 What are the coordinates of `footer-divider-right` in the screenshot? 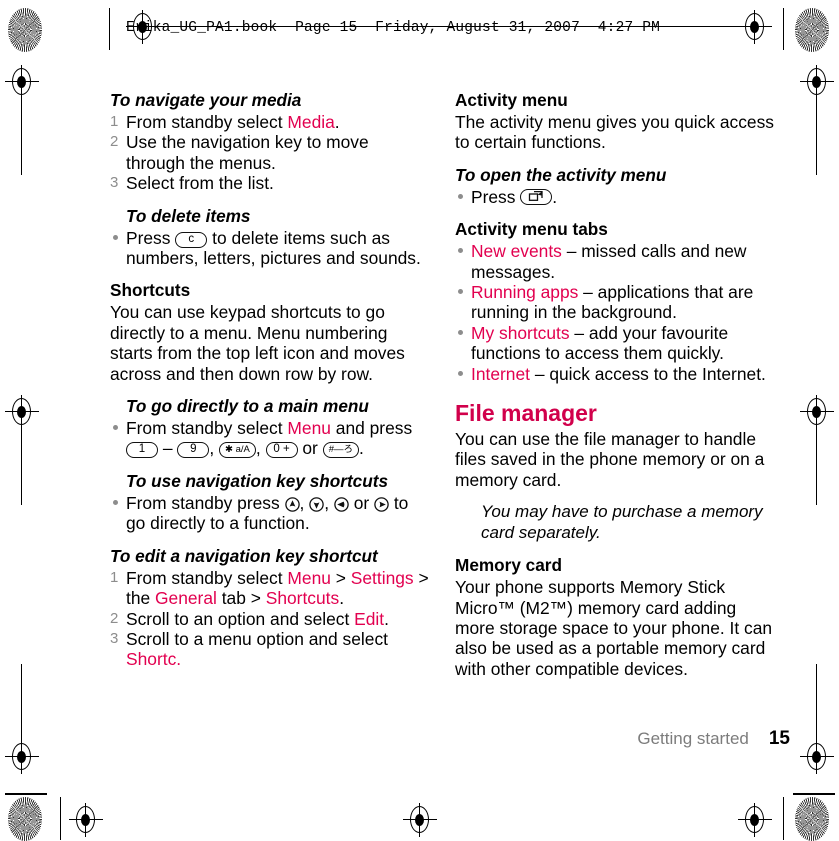 It's located at (783, 818).